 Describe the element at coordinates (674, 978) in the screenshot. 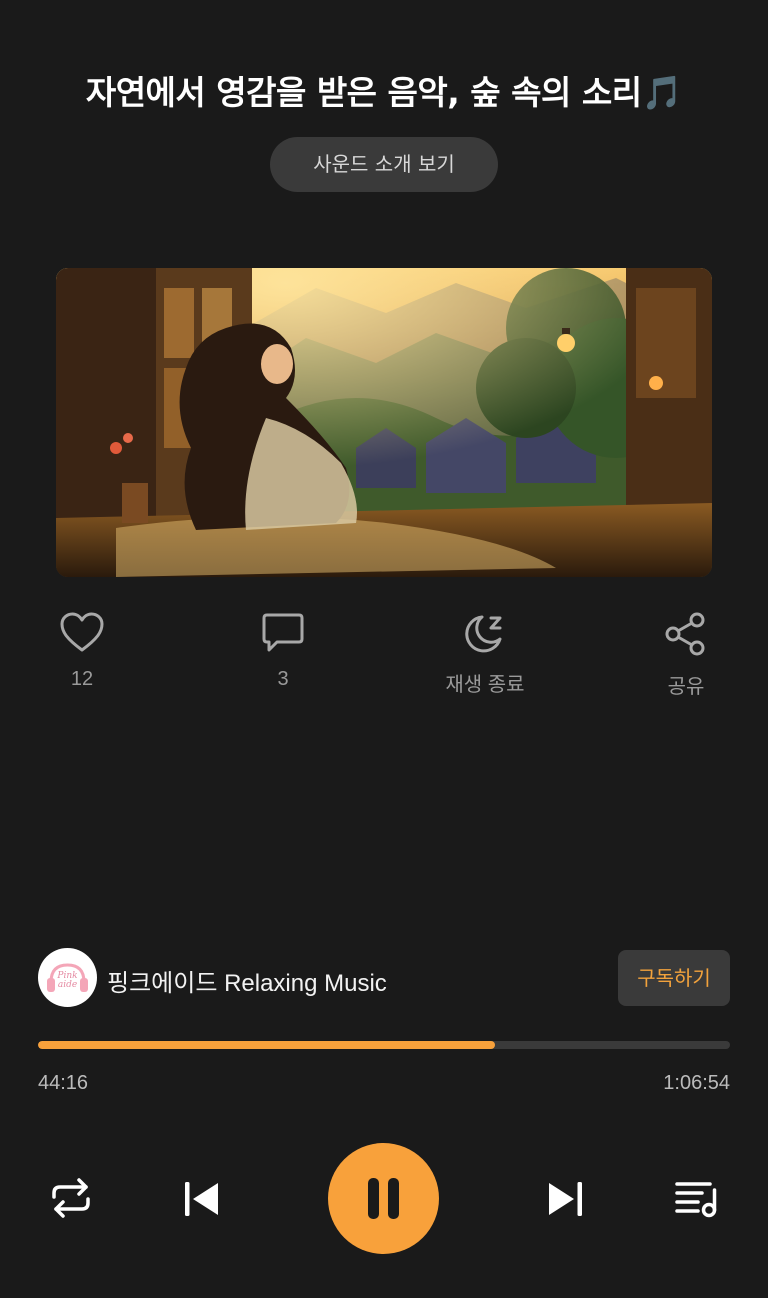

I see `subscribe-button: 구독하기` at that location.